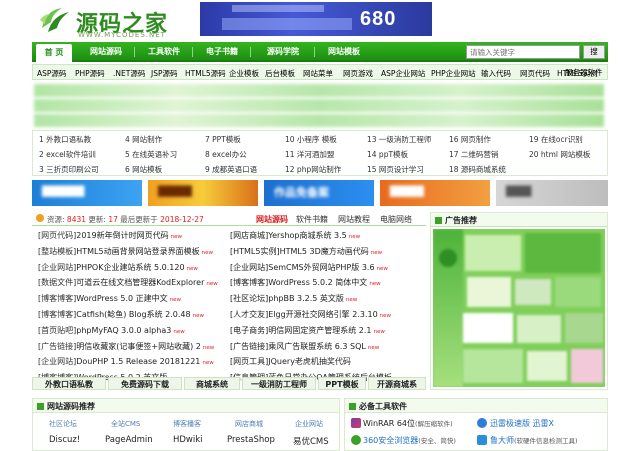  Describe the element at coordinates (65, 139) in the screenshot. I see `quick-link: 1 外教口语私教` at that location.